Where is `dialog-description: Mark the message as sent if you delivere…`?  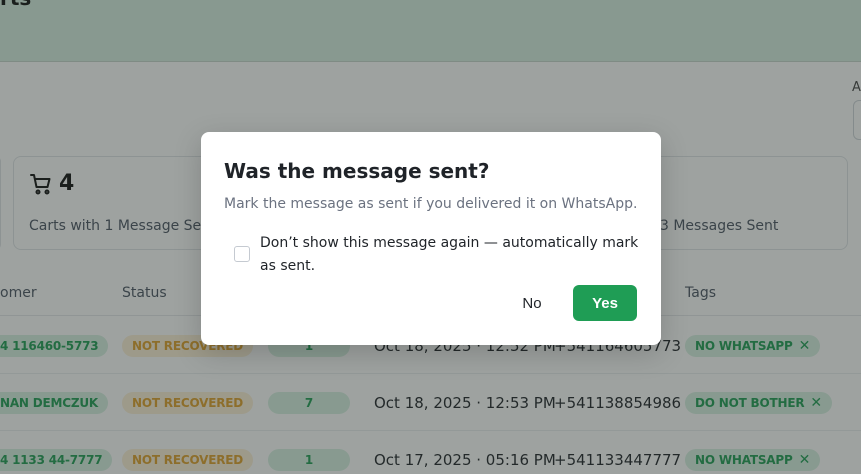 dialog-description: Mark the message as sent if you delivere… is located at coordinates (431, 204).